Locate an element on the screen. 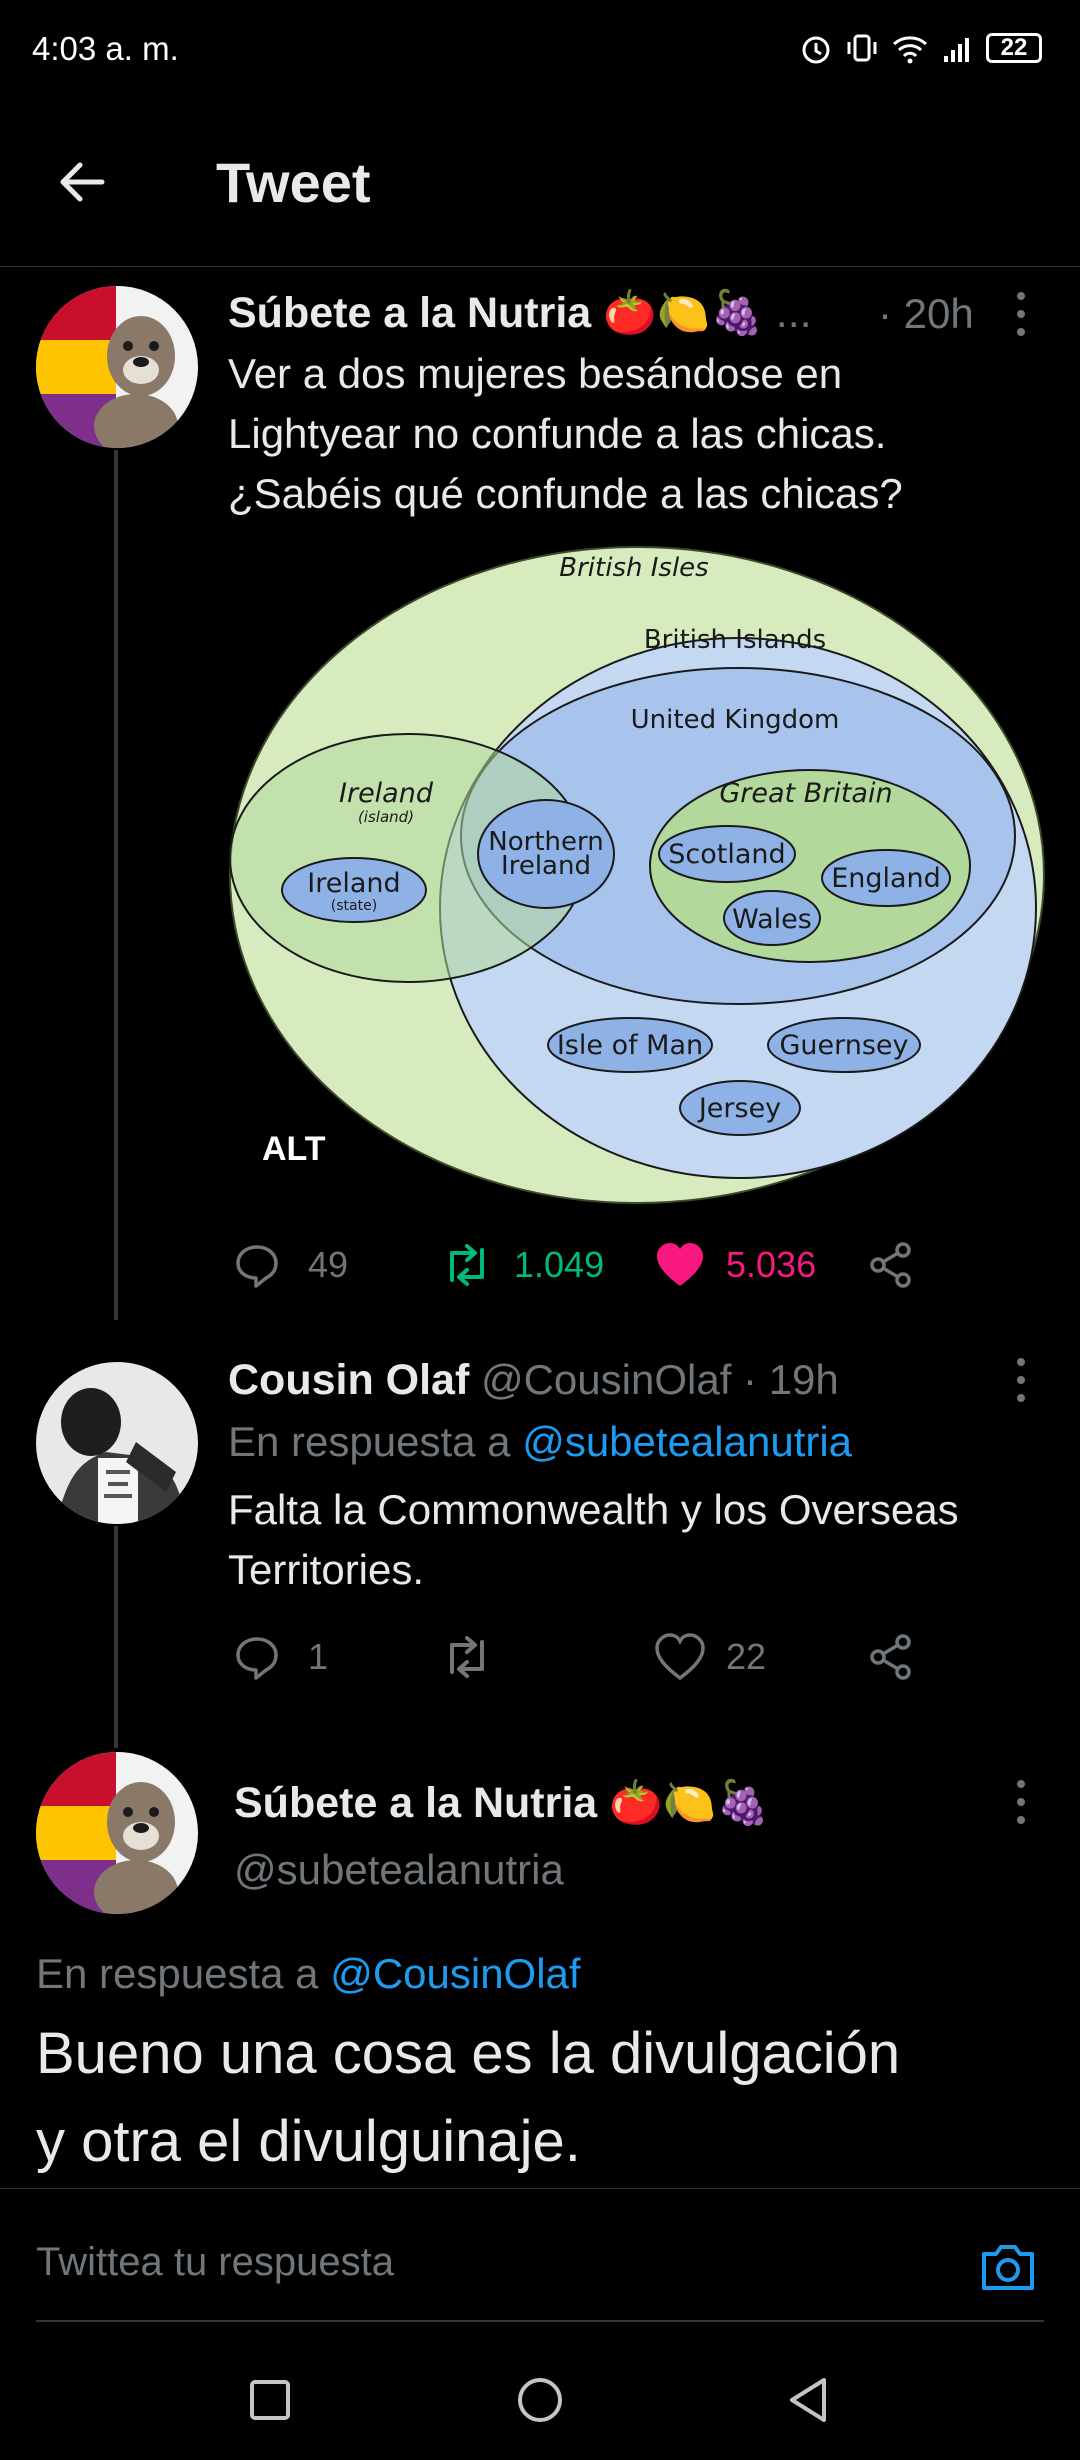 Image resolution: width=1080 pixels, height=2460 pixels. label-ireland-island-sub: (island) is located at coordinates (386, 817).